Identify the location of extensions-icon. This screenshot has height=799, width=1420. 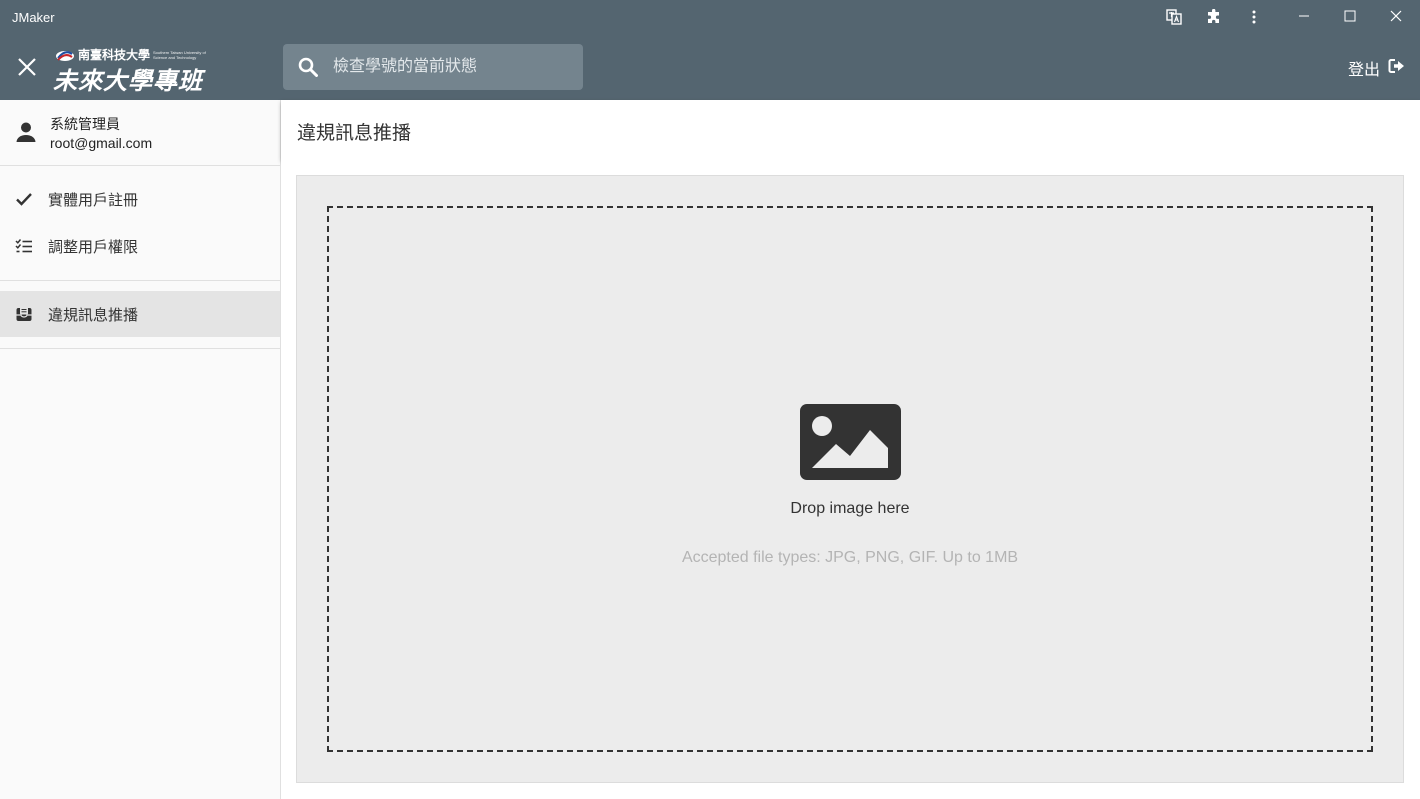
(1214, 17).